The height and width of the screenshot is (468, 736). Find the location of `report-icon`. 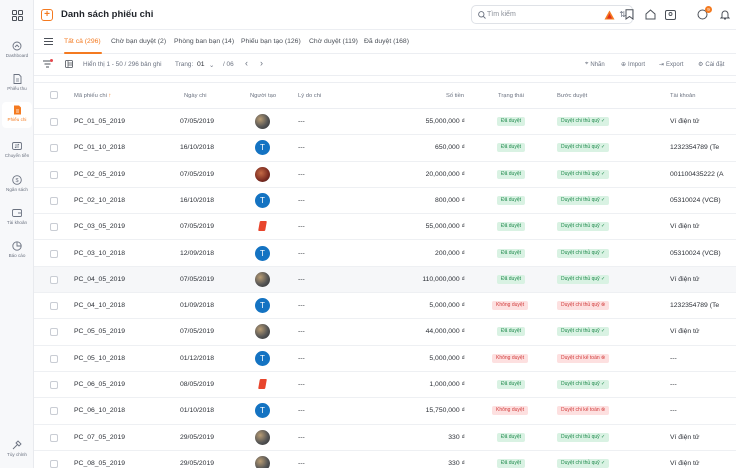

report-icon is located at coordinates (17, 245).